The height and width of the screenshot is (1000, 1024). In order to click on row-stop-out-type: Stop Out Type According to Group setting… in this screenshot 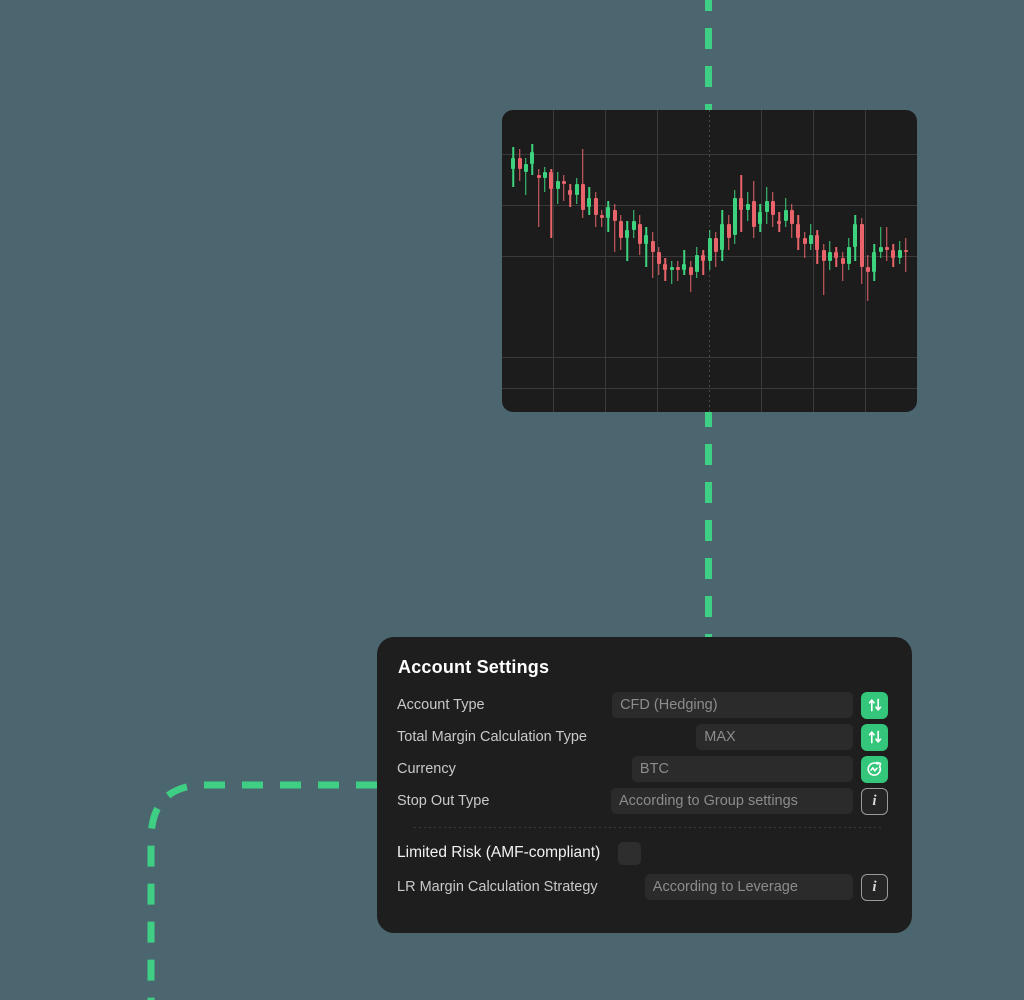, I will do `click(642, 801)`.